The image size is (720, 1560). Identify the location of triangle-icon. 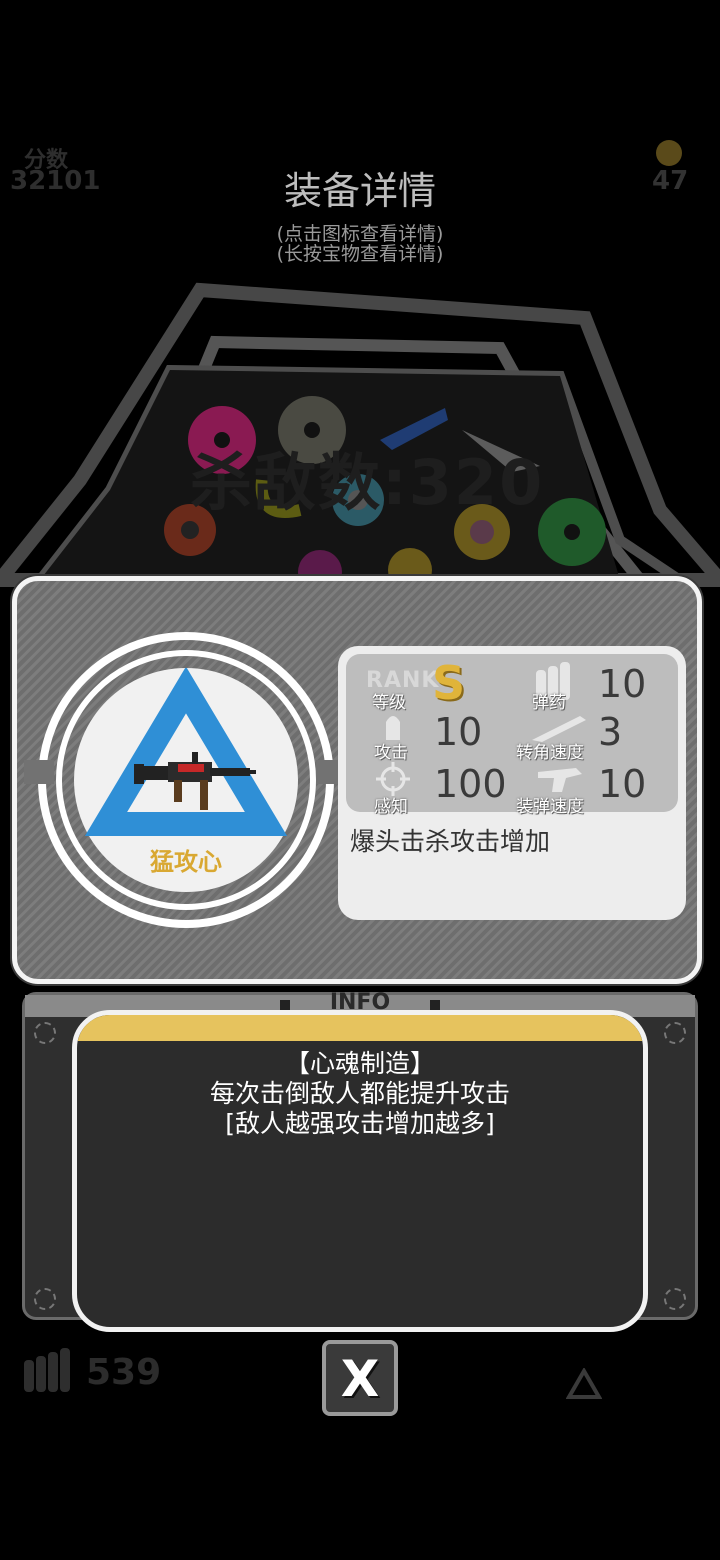
(584, 1383).